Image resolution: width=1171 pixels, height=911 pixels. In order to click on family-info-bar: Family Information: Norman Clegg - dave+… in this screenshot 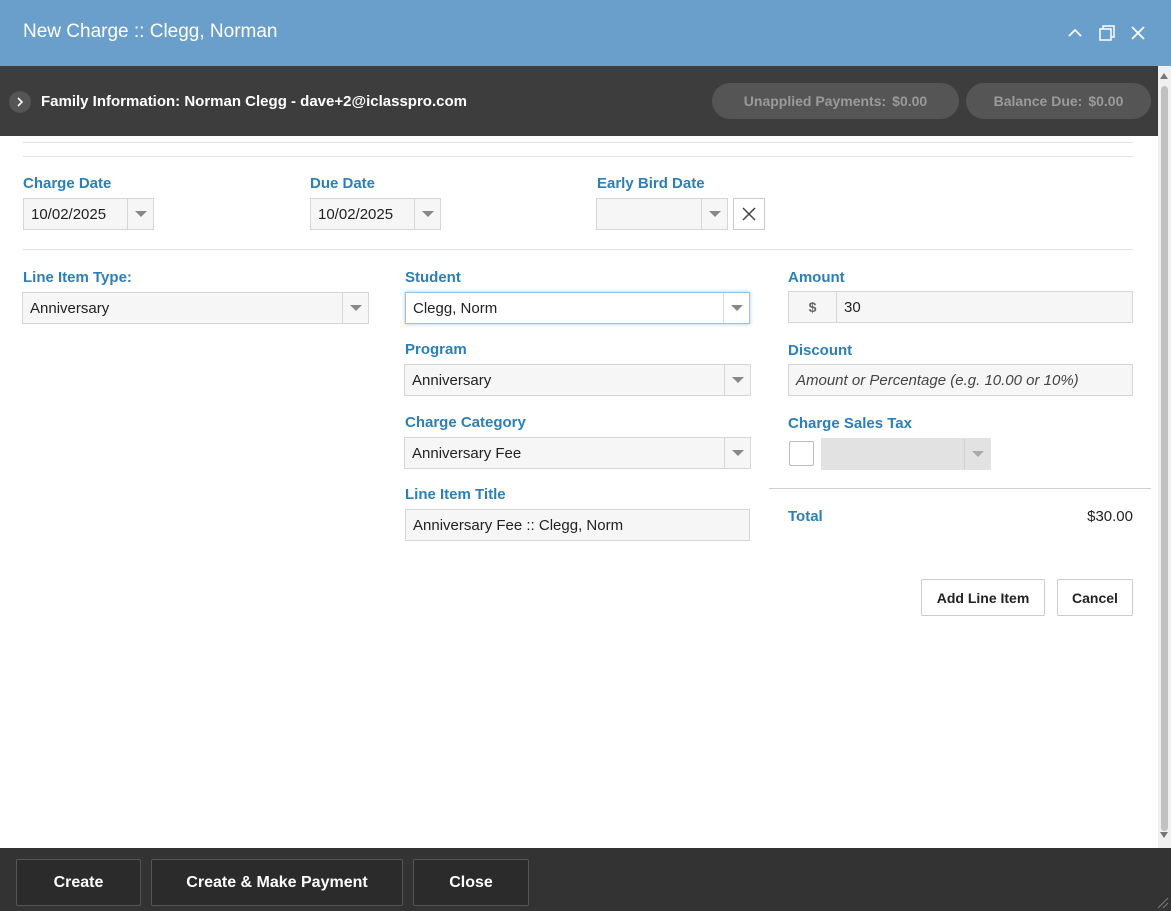, I will do `click(579, 101)`.